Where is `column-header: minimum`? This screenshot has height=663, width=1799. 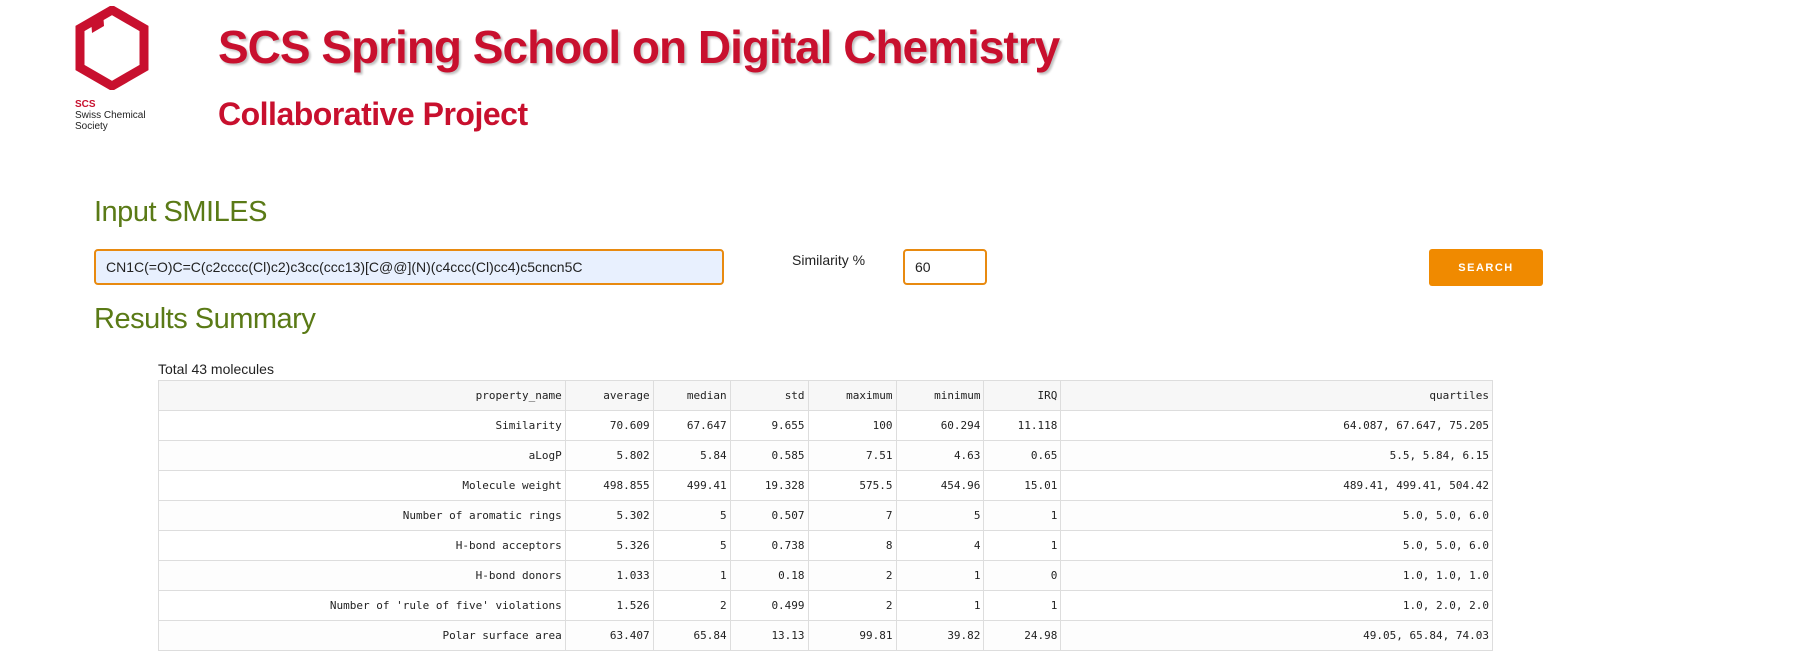
column-header: minimum is located at coordinates (940, 395).